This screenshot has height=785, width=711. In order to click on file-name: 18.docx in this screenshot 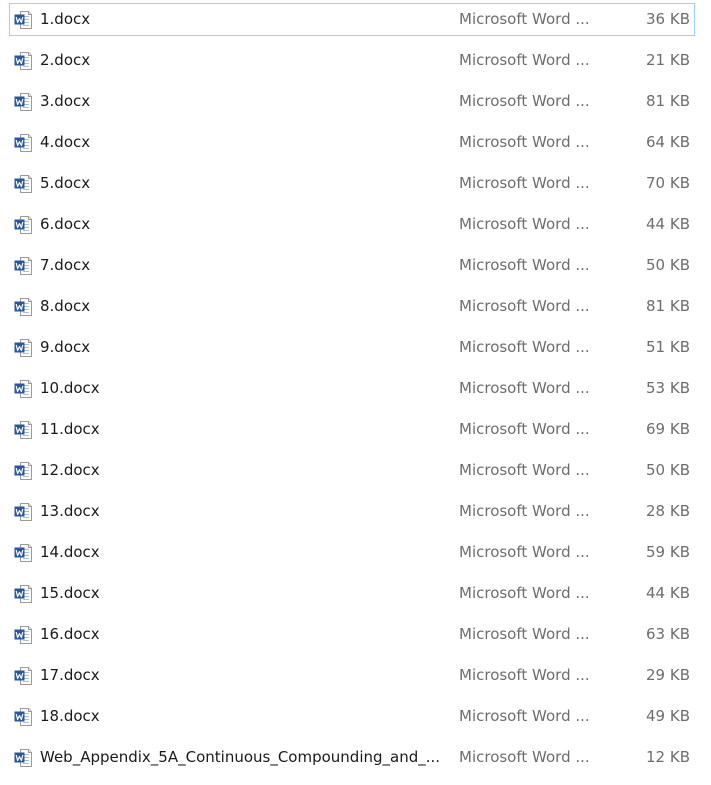, I will do `click(70, 716)`.